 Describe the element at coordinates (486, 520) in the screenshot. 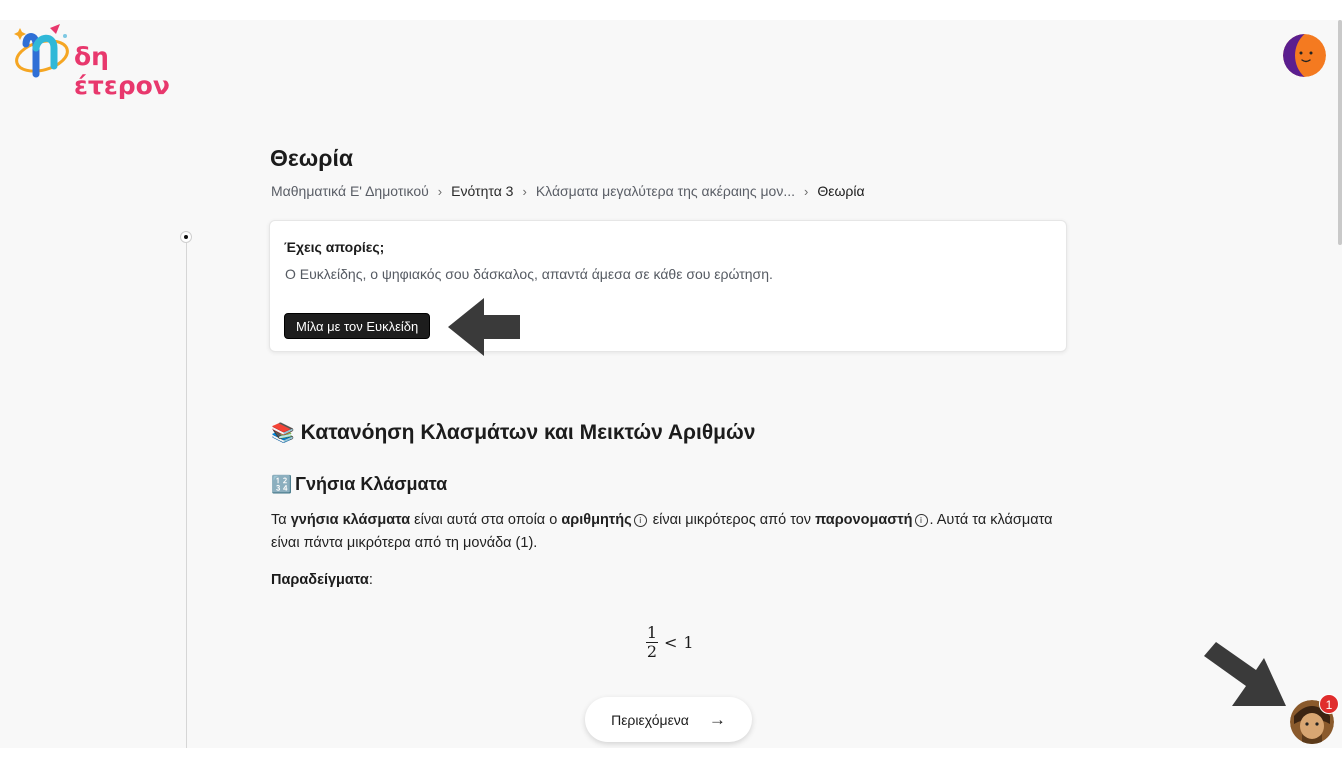

I see `paragraph-text: είναι αυτά στα οποία ο` at that location.